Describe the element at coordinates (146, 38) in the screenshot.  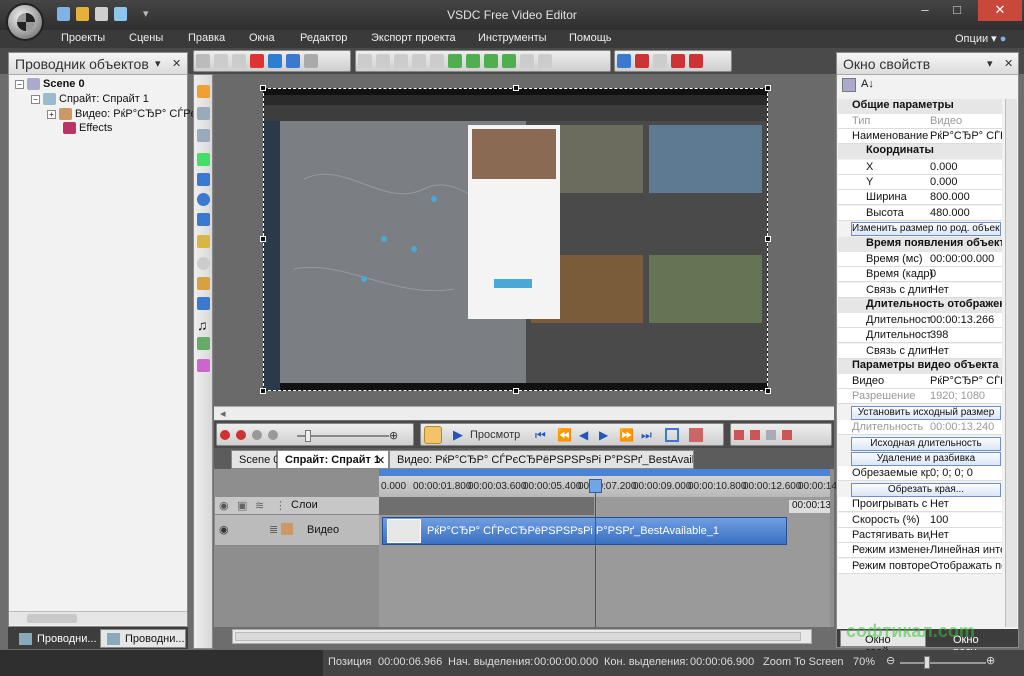
I see `menu-scenes: Сцены` at that location.